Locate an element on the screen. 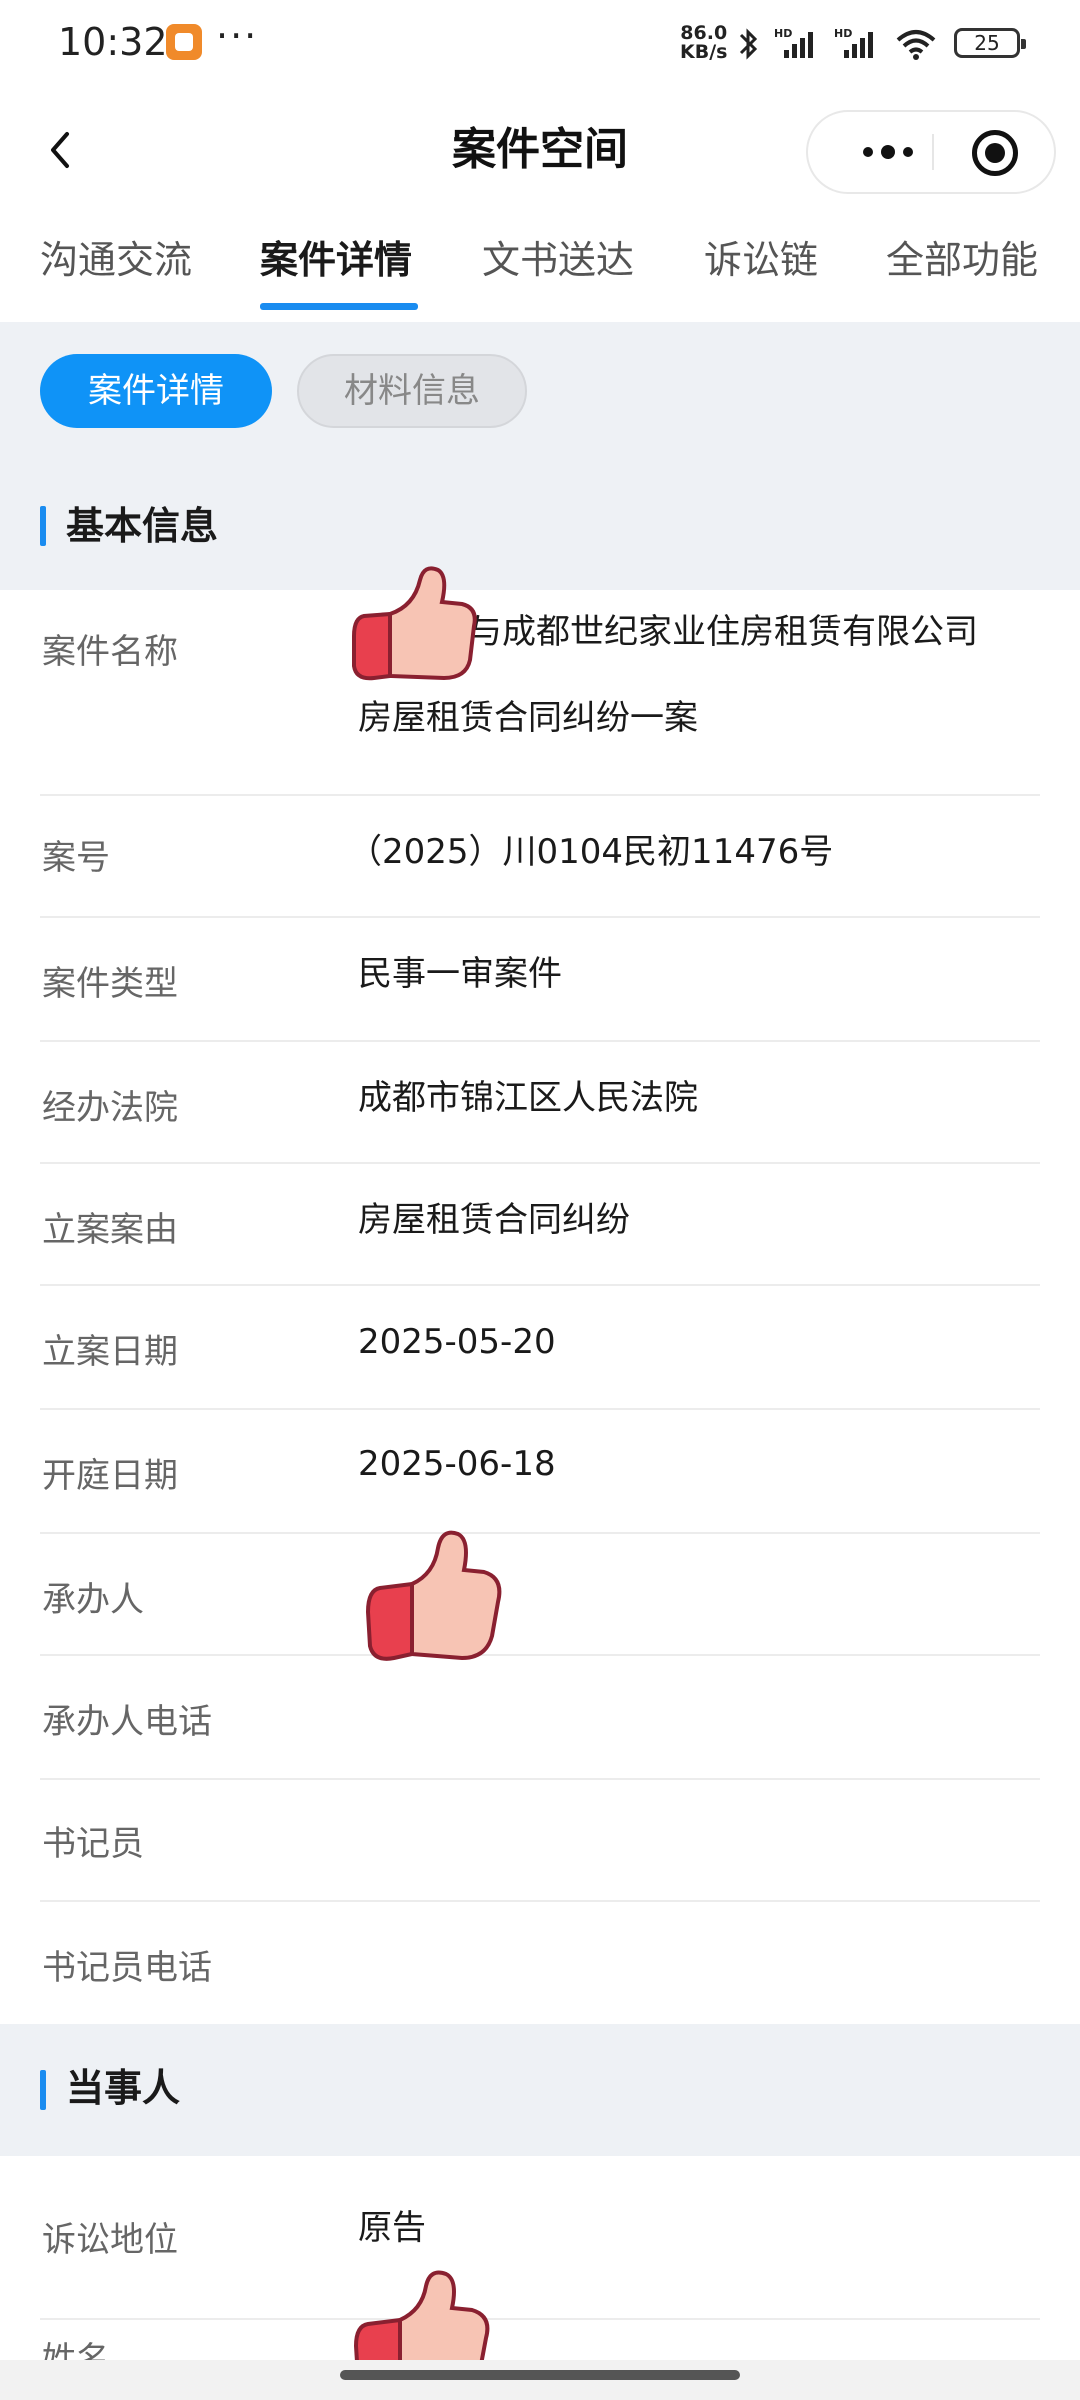 This screenshot has width=1080, height=2400. subtab-section-area: 案件详情 材料信息 基本信息 is located at coordinates (540, 456).